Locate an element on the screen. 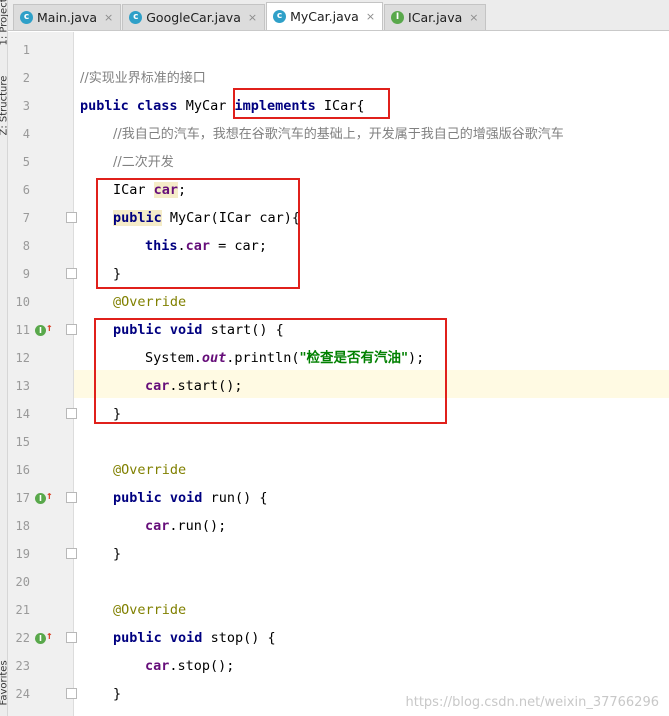  line-number: 1 is located at coordinates (26, 50).